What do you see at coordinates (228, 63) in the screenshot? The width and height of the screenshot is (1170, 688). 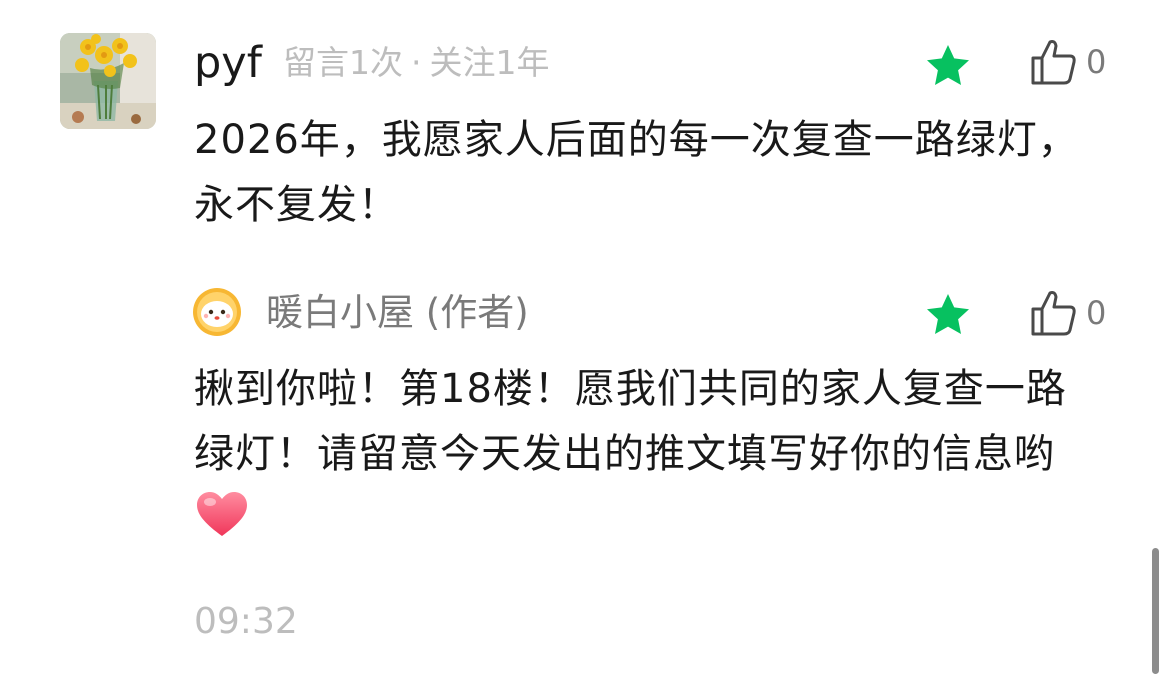 I see `comment-username: pyf` at bounding box center [228, 63].